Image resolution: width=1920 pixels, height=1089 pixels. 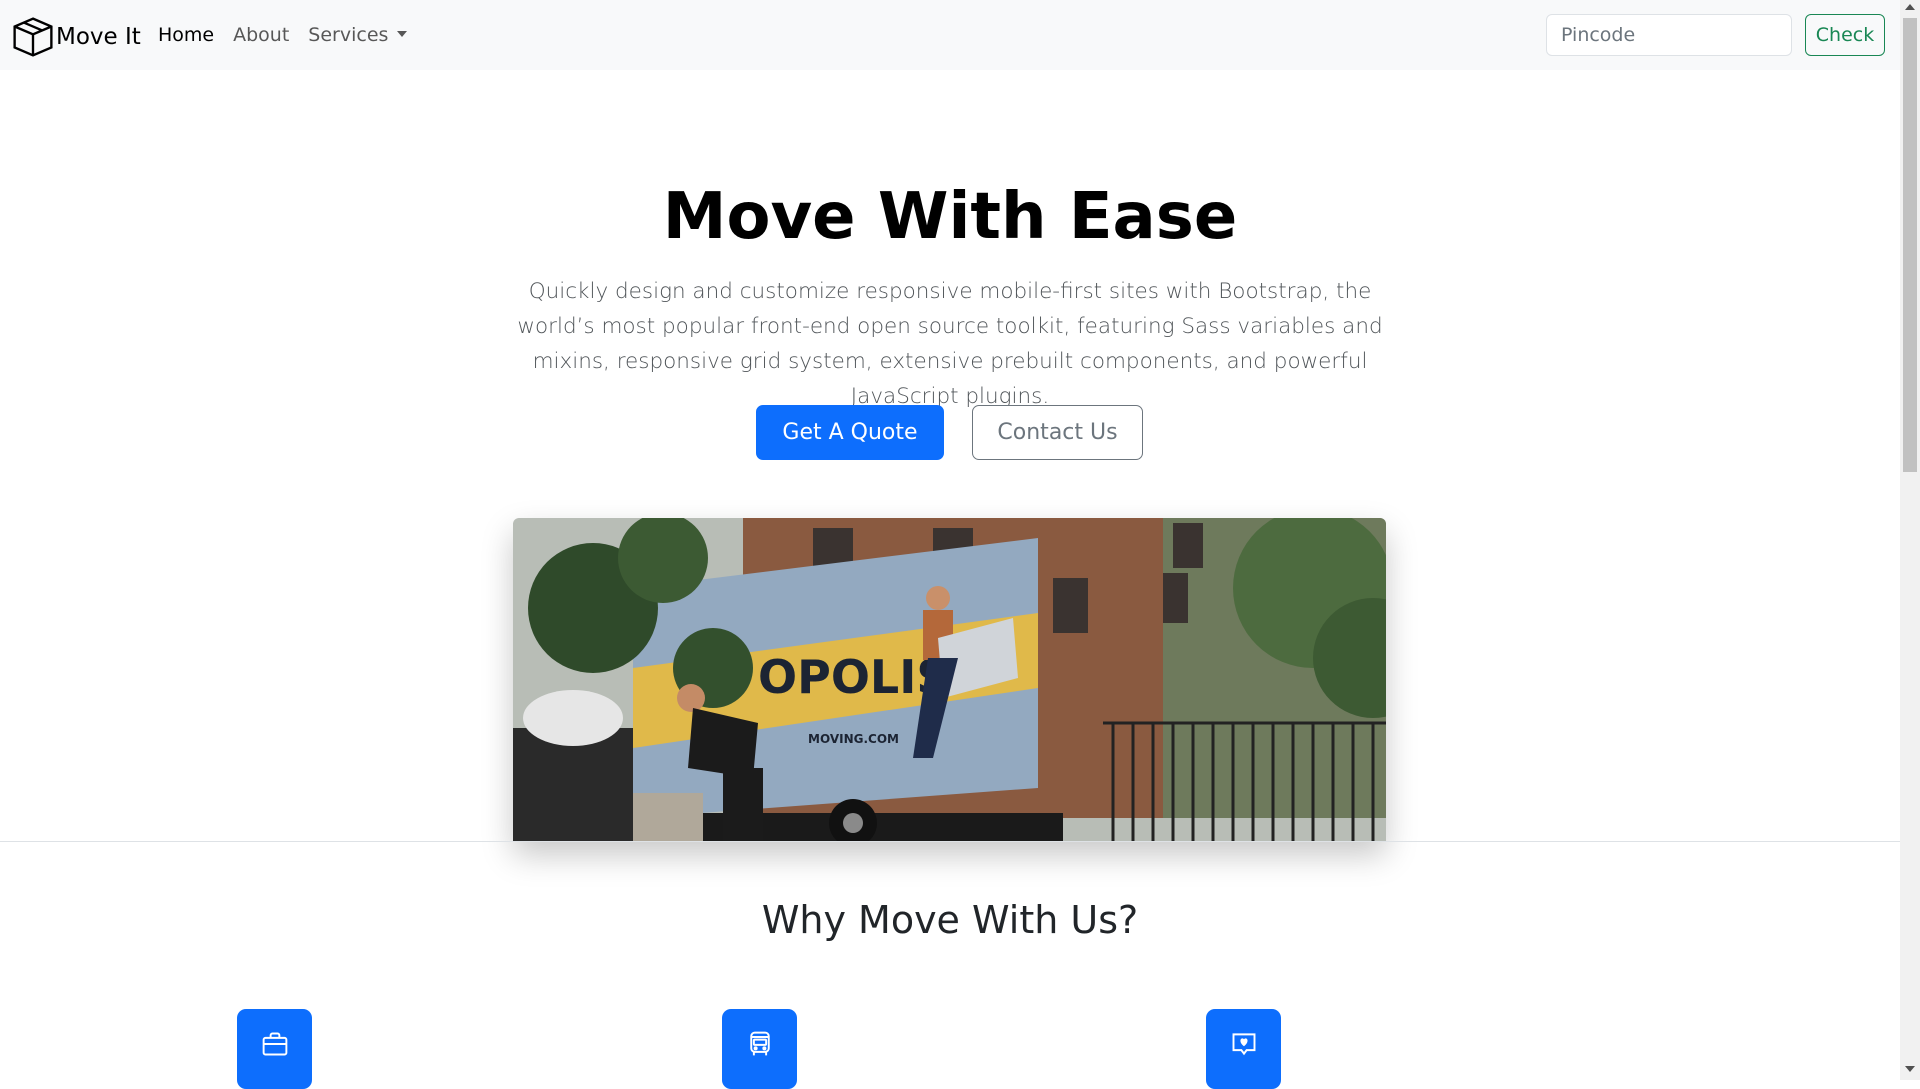 I want to click on feature-icon-bus, so click(x=759, y=1049).